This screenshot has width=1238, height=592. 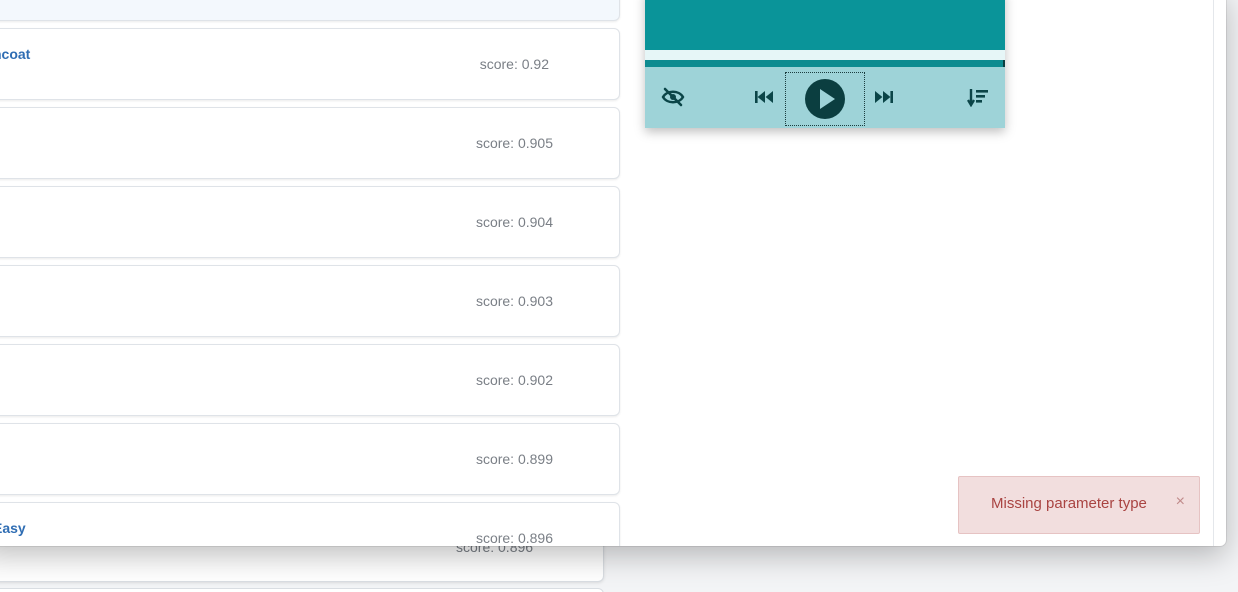 What do you see at coordinates (1004, 63) in the screenshot?
I see `progress-bar-end` at bounding box center [1004, 63].